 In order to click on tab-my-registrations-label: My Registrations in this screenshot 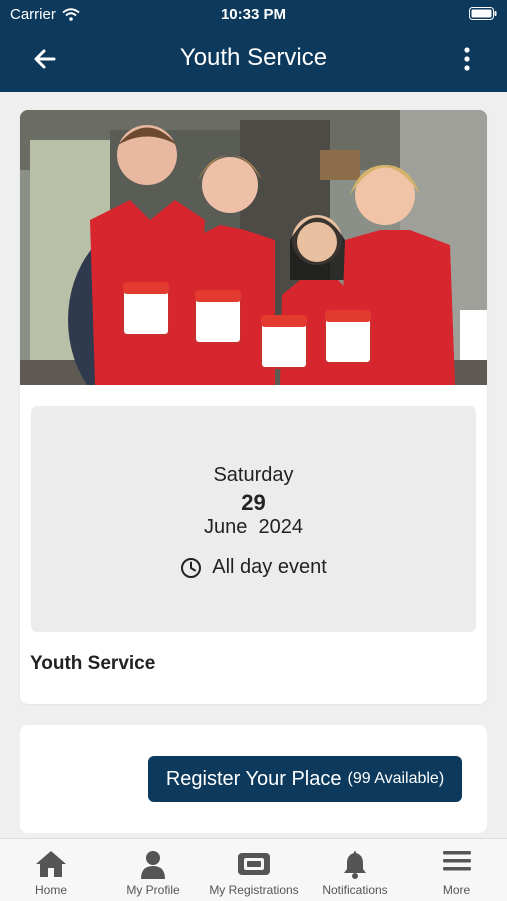, I will do `click(254, 890)`.